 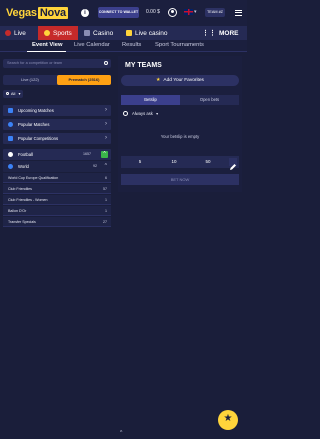 What do you see at coordinates (8, 33) in the screenshot?
I see `live-dot-icon` at bounding box center [8, 33].